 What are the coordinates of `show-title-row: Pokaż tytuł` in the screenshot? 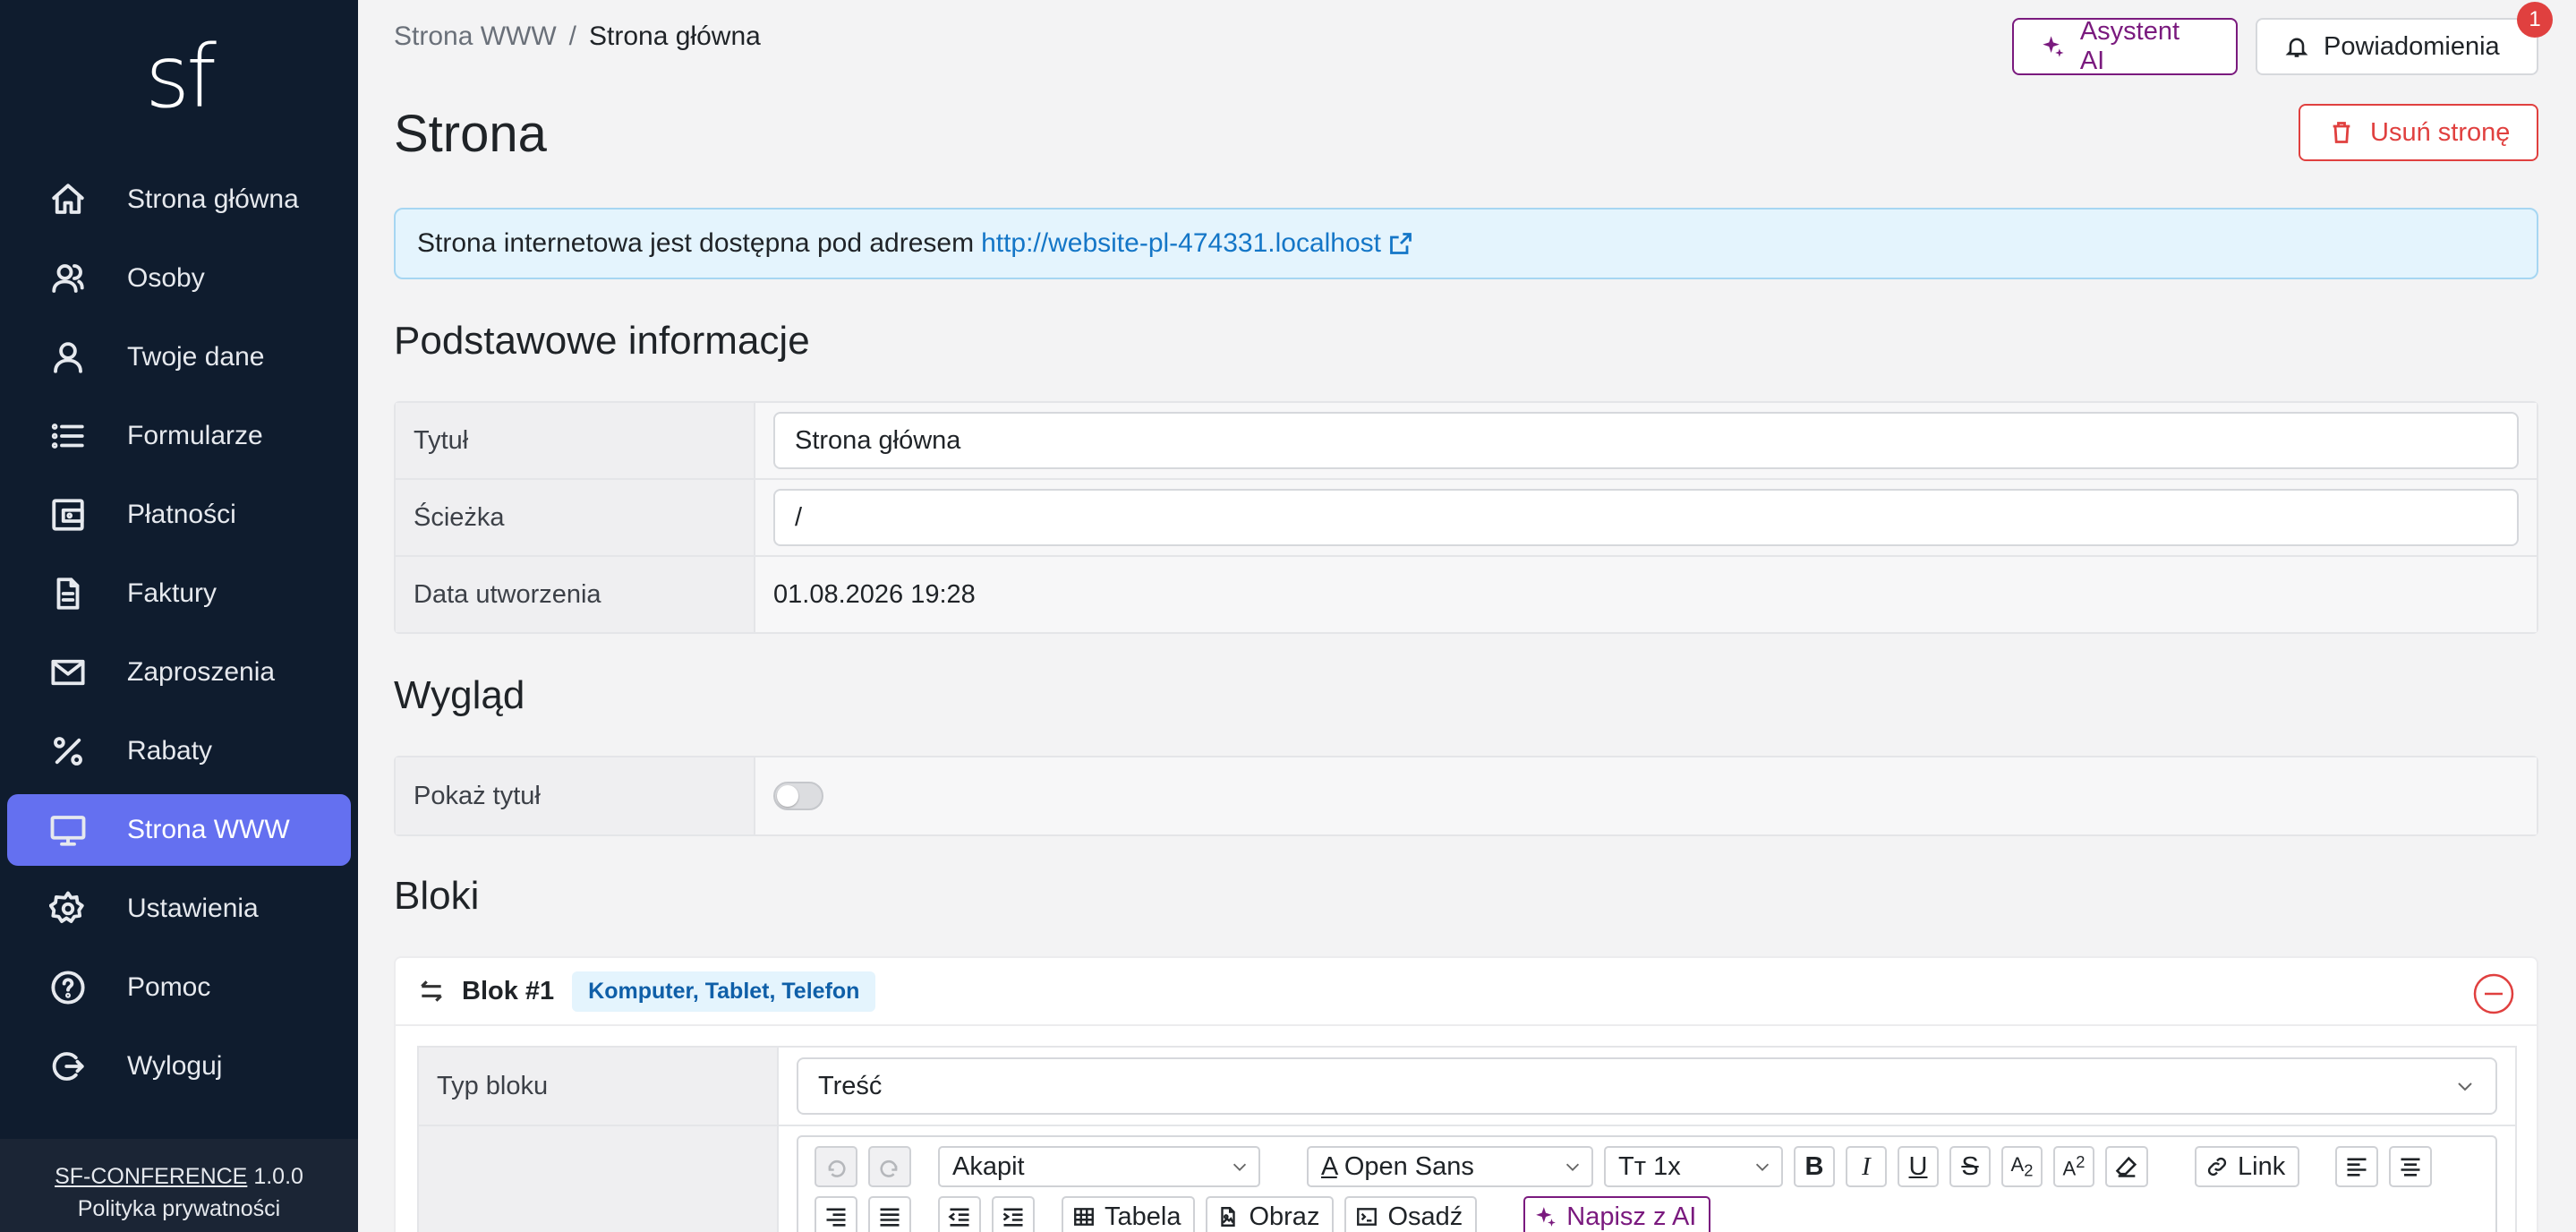 It's located at (1466, 795).